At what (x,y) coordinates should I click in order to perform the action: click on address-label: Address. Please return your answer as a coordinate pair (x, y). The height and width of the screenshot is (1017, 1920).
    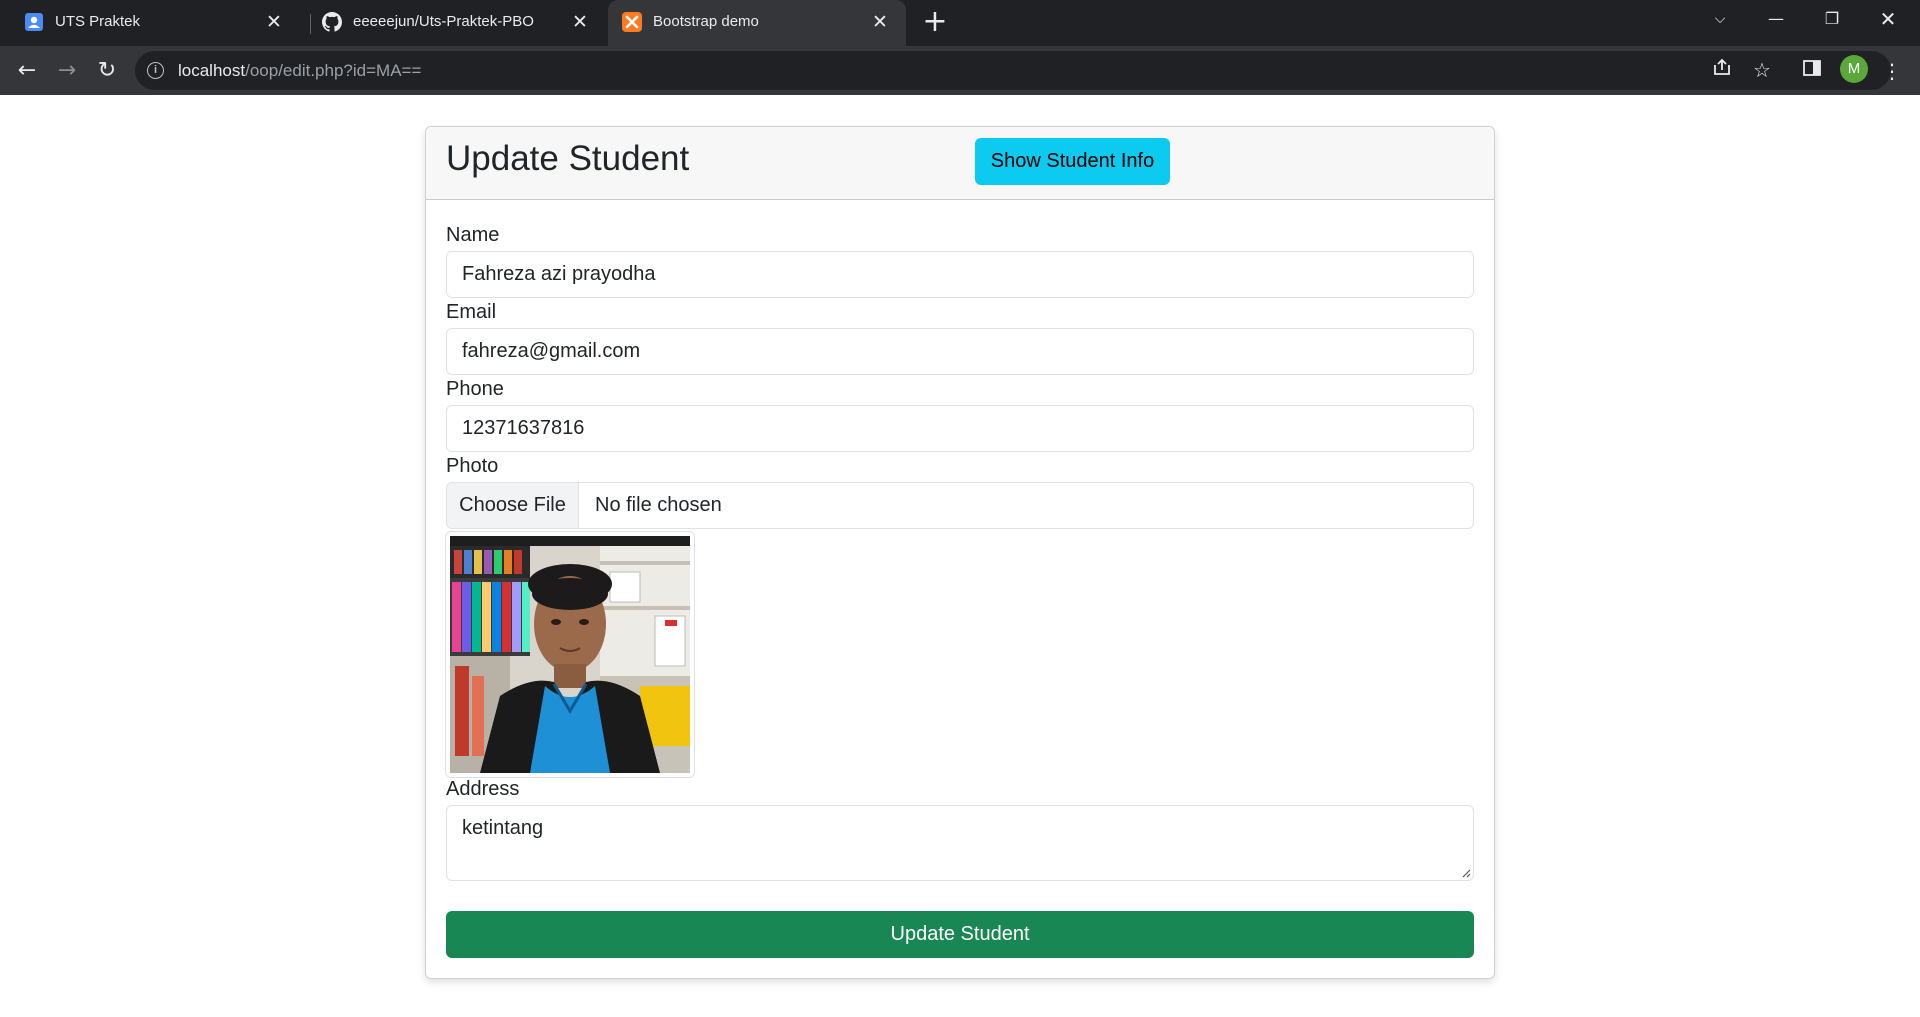
    Looking at the image, I should click on (483, 789).